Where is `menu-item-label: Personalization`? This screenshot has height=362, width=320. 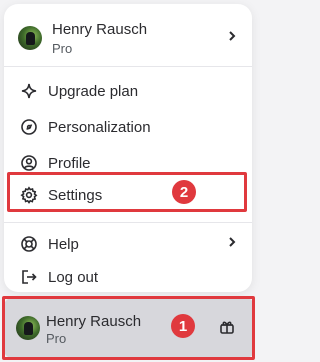 menu-item-label: Personalization is located at coordinates (99, 127).